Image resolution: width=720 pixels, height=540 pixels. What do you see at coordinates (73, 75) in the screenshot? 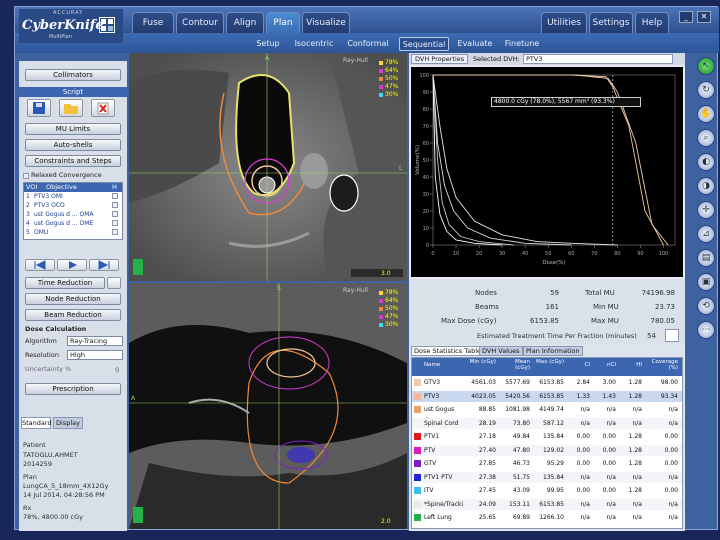
I see `collimators-button: Collimators` at bounding box center [73, 75].